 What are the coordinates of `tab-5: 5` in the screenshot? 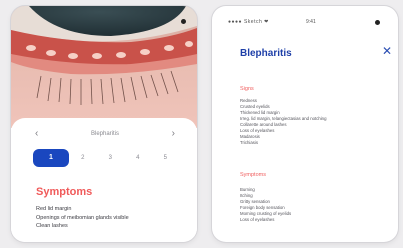 It's located at (166, 158).